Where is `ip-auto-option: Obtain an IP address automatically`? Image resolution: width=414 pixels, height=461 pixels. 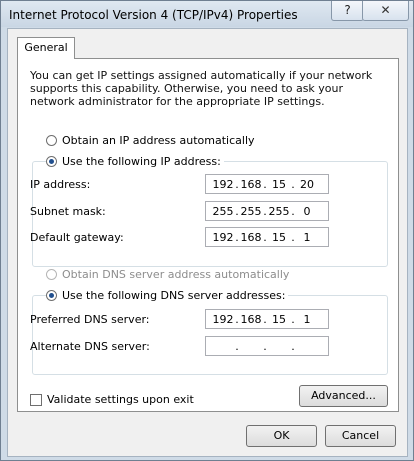
ip-auto-option: Obtain an IP address automatically is located at coordinates (150, 140).